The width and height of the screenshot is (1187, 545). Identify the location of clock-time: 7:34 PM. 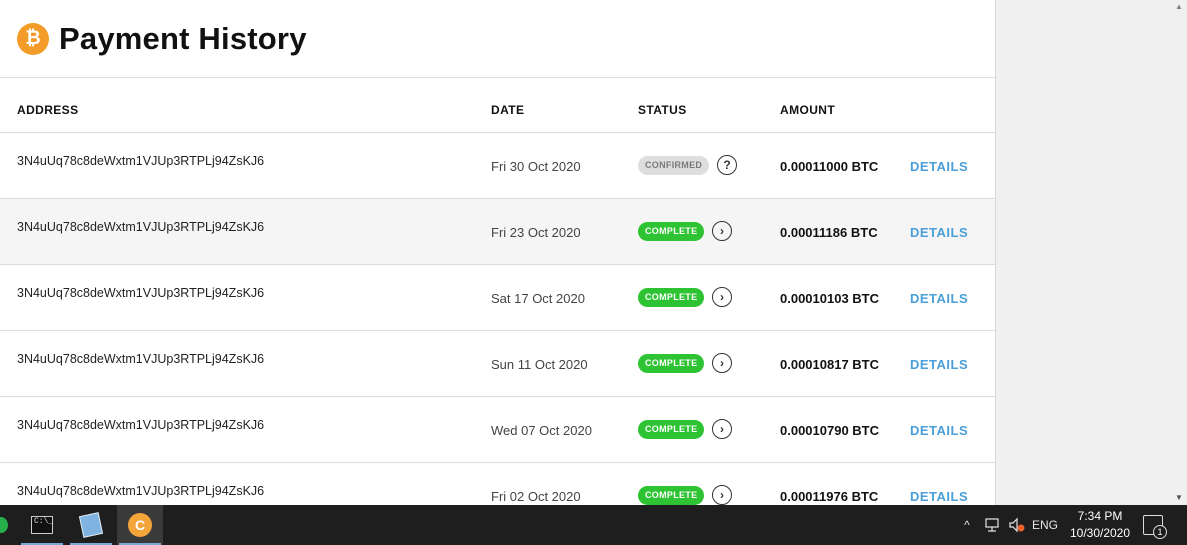
(1100, 516).